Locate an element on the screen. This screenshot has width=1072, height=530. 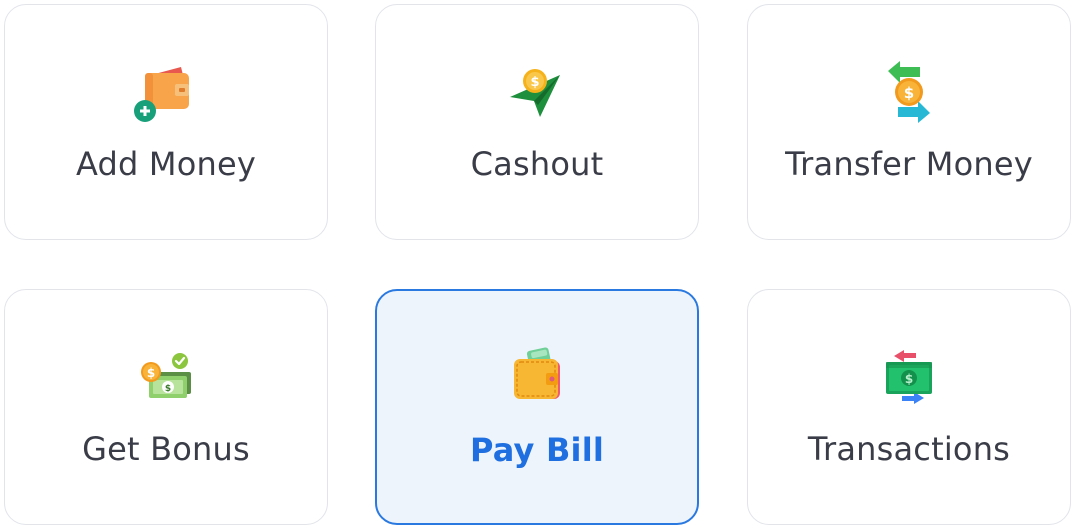
money-transfer-icon: $ is located at coordinates (909, 92).